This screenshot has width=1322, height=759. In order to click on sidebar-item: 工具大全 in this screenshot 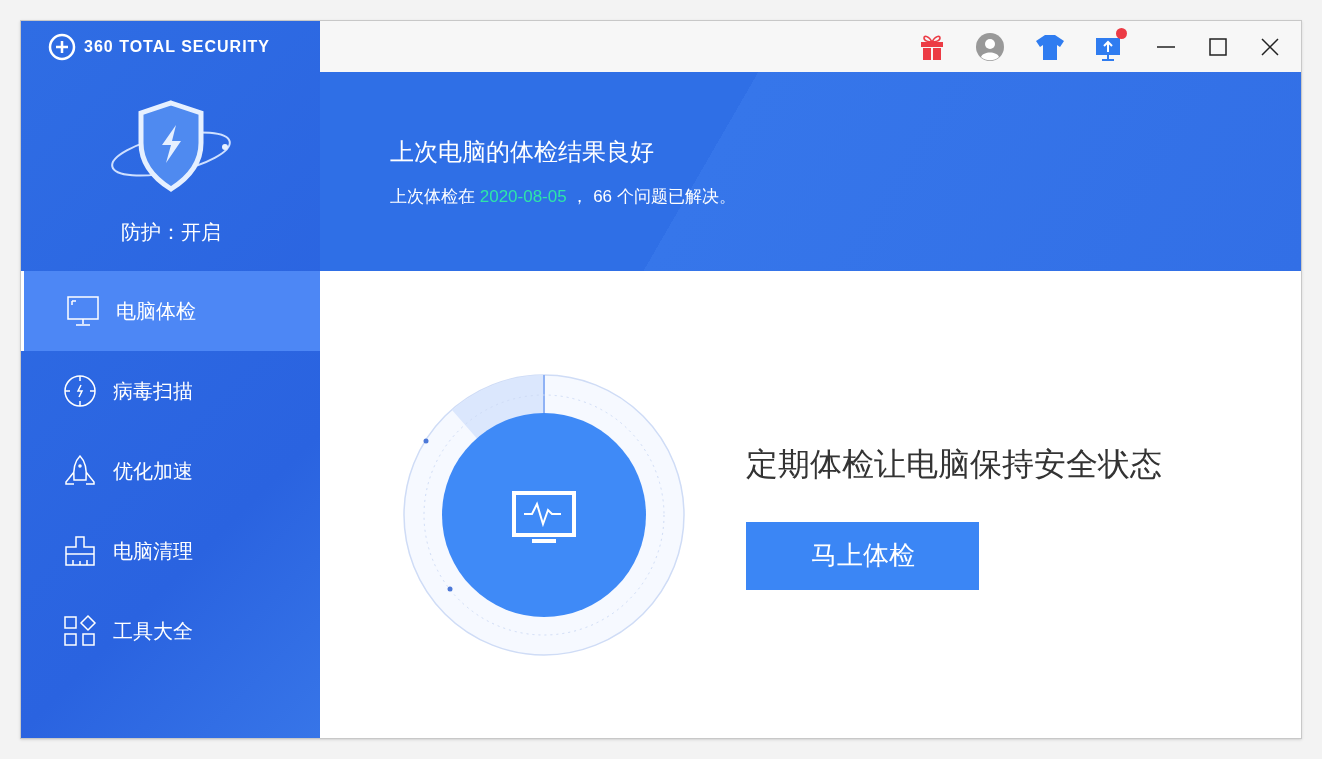, I will do `click(170, 631)`.